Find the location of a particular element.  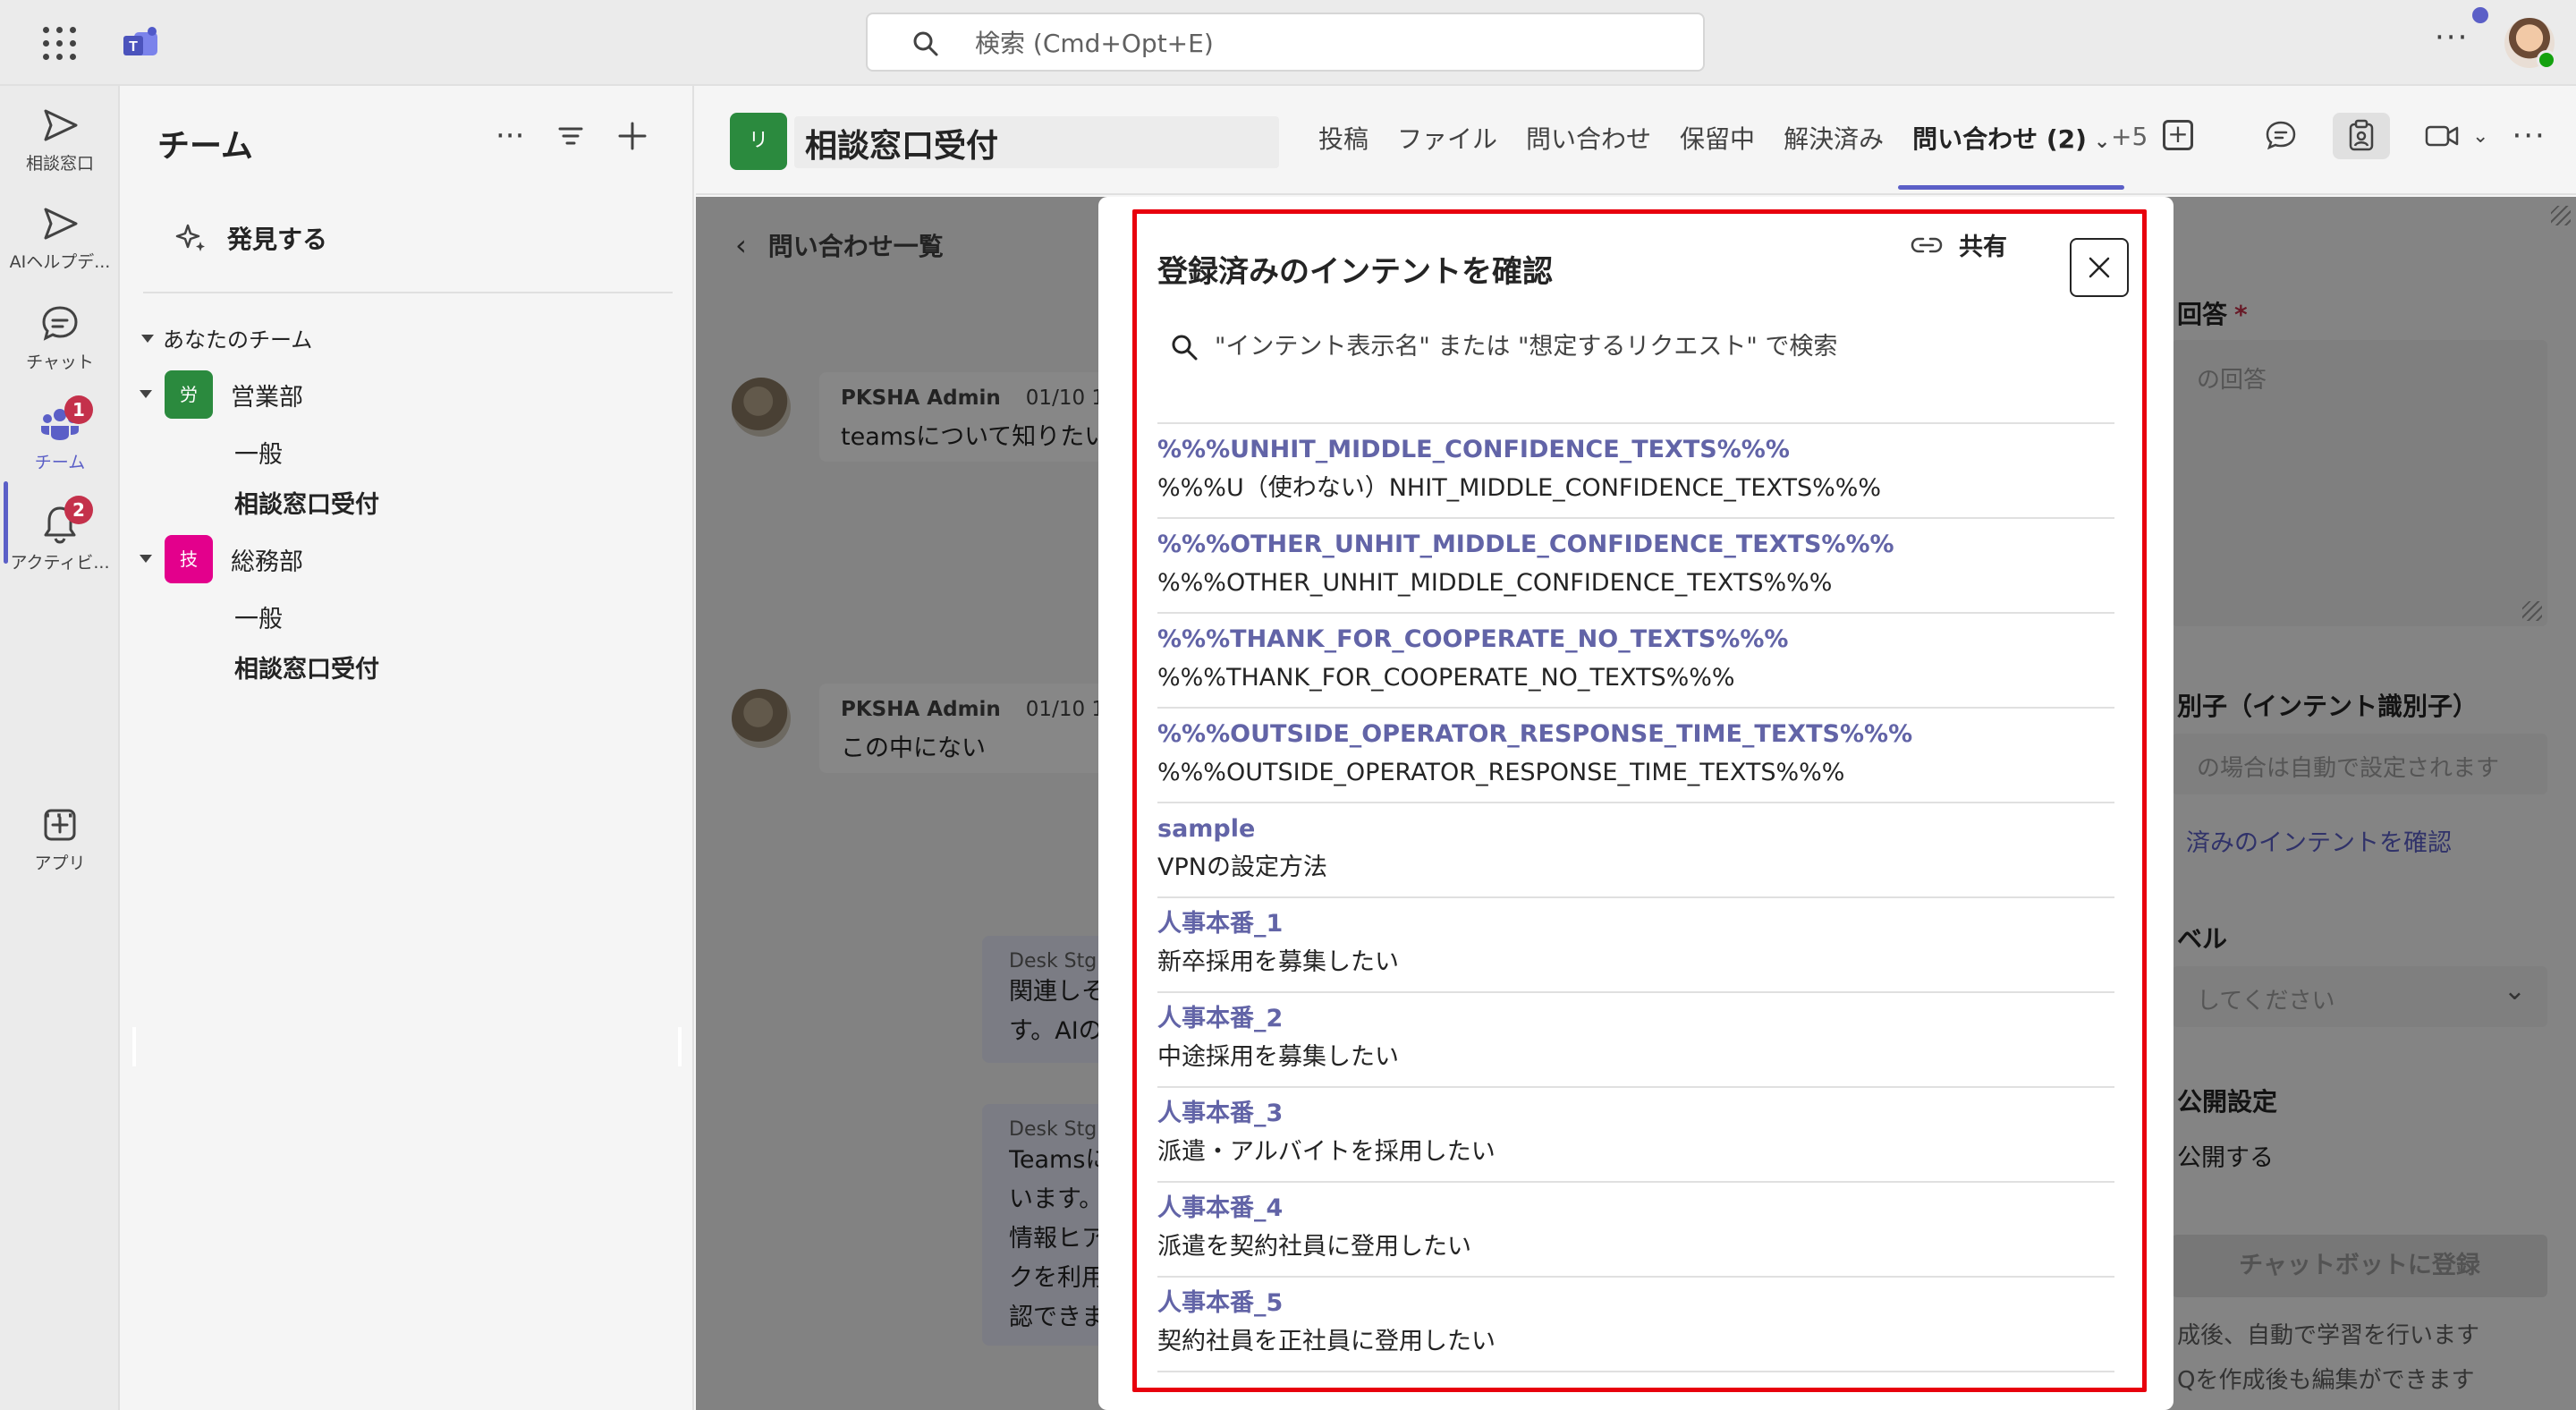

rail-item-label: チーム is located at coordinates (60, 463).